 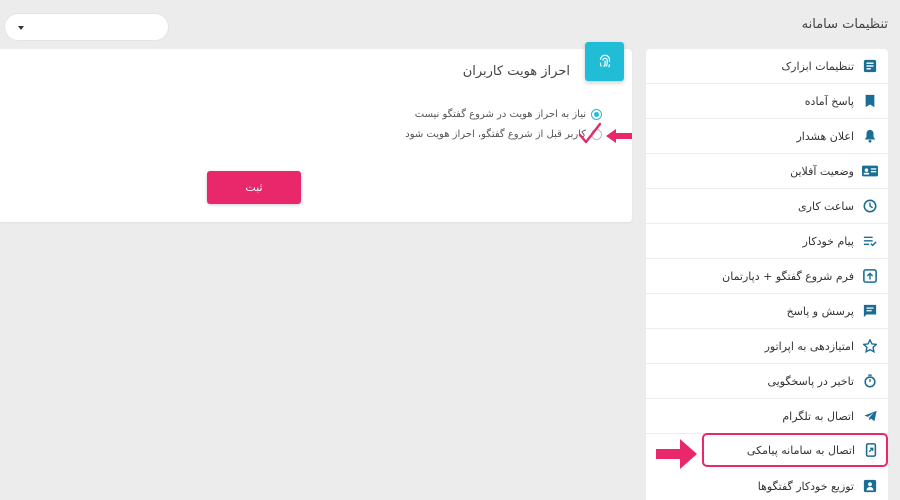 What do you see at coordinates (870, 241) in the screenshot?
I see `auto-message-icon` at bounding box center [870, 241].